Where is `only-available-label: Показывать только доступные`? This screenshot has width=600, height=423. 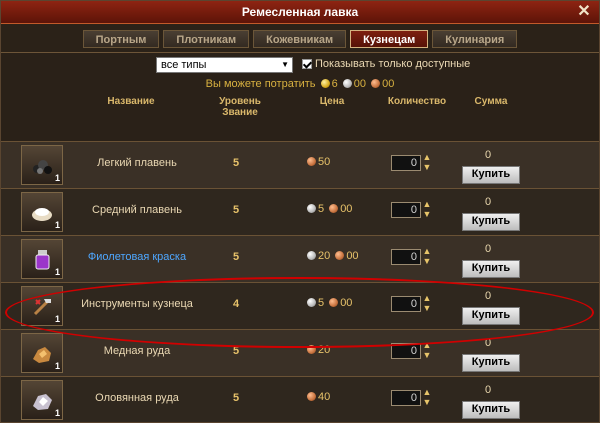
only-available-label: Показывать только доступные is located at coordinates (393, 64).